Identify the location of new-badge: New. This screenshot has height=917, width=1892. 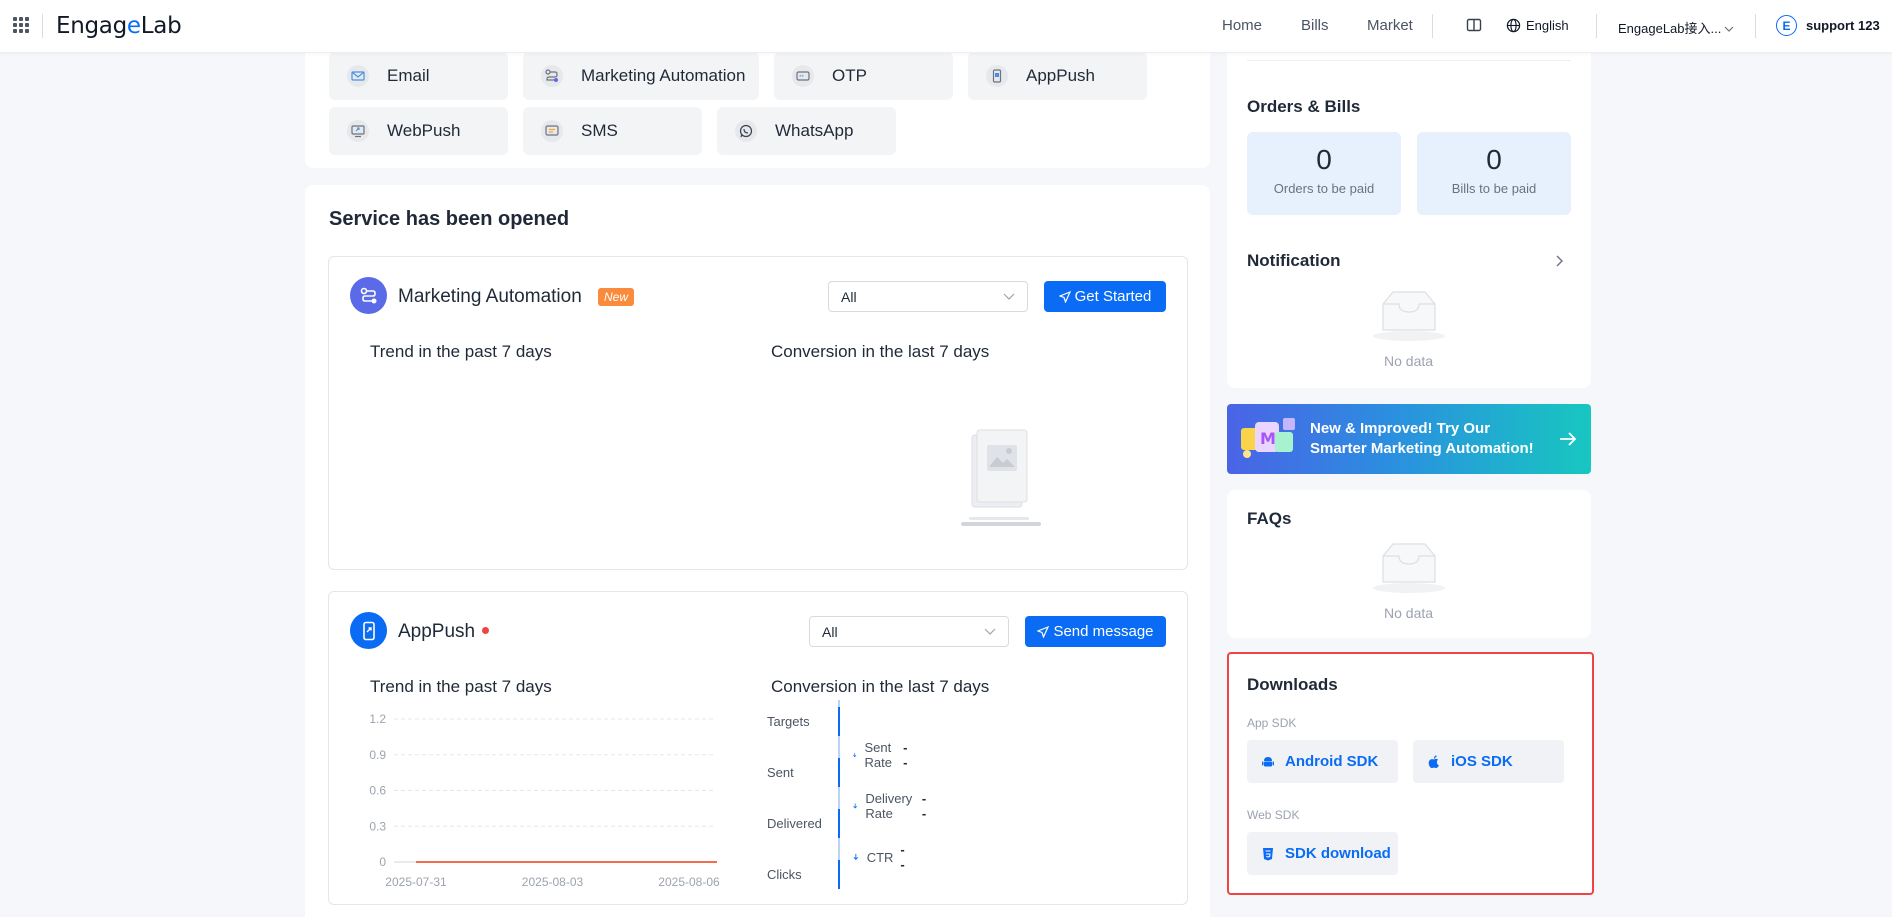
(616, 297).